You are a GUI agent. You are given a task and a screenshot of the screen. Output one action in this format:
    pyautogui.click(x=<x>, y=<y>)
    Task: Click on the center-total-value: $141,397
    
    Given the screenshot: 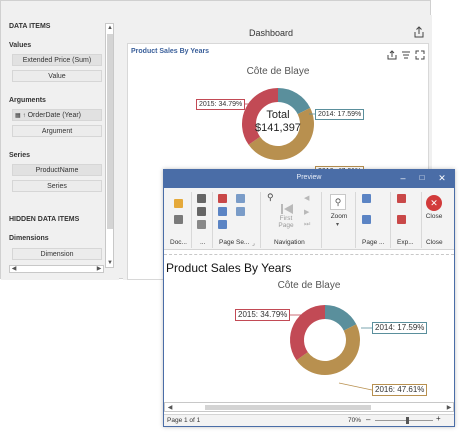 What is the action you would take?
    pyautogui.click(x=278, y=128)
    